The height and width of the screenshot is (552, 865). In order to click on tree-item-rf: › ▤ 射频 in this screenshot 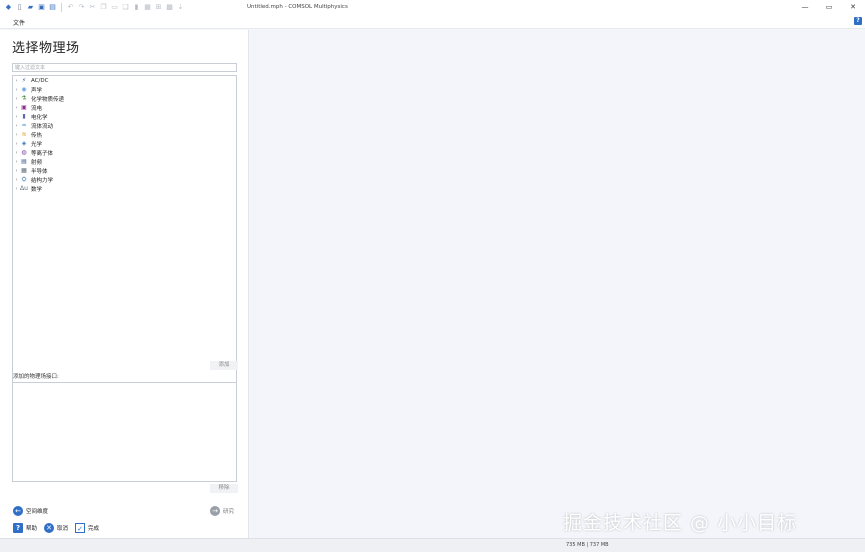, I will do `click(28, 161)`.